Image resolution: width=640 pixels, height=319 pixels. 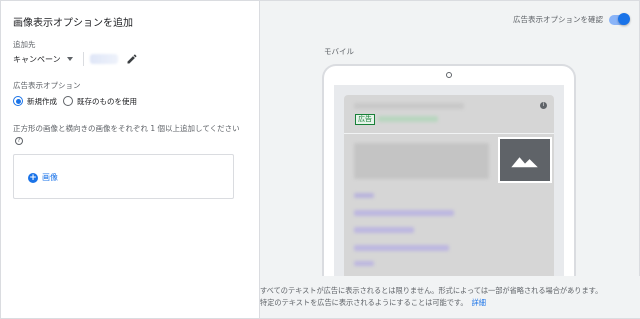 What do you see at coordinates (558, 19) in the screenshot?
I see `preview-toggle-label: 広告表示オプションを確認` at bounding box center [558, 19].